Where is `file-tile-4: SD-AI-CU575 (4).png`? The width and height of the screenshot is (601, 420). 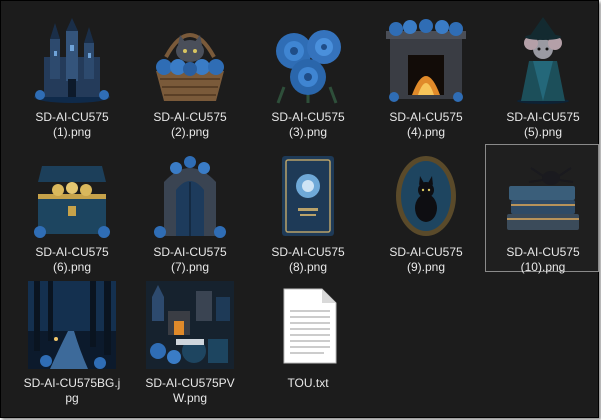
file-tile-4: SD-AI-CU575 (4).png is located at coordinates (425, 74).